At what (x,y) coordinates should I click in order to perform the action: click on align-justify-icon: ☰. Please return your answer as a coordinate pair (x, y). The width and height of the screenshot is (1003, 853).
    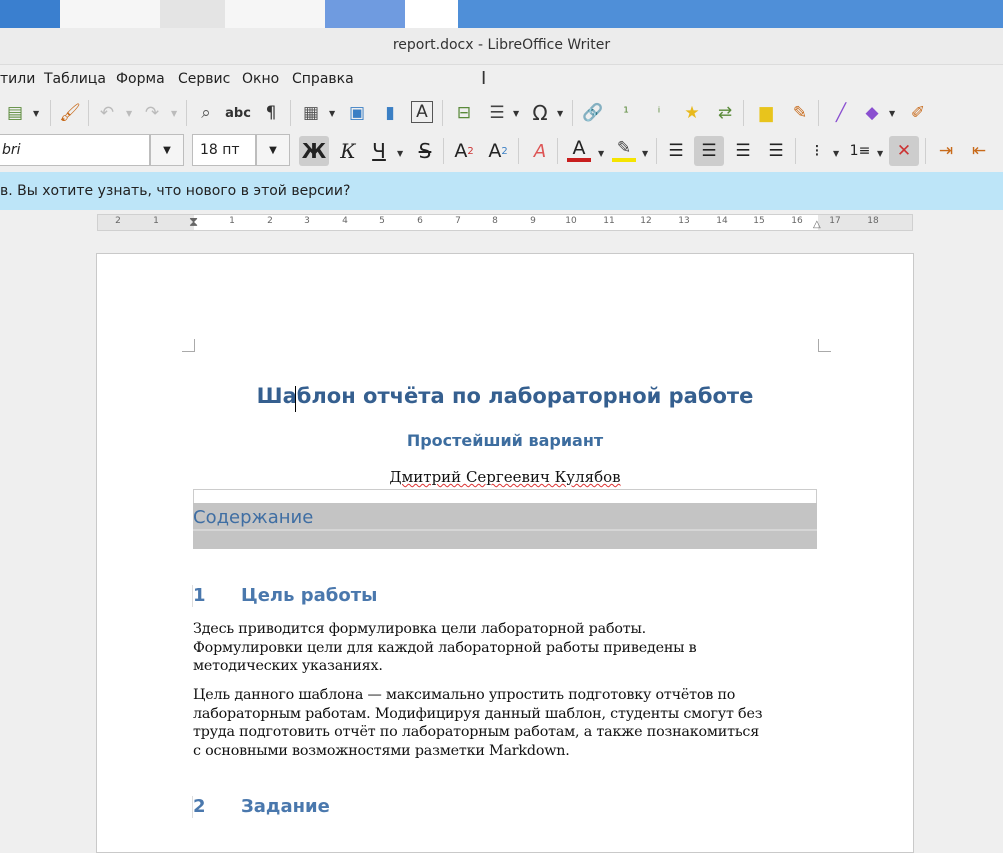
    Looking at the image, I should click on (776, 151).